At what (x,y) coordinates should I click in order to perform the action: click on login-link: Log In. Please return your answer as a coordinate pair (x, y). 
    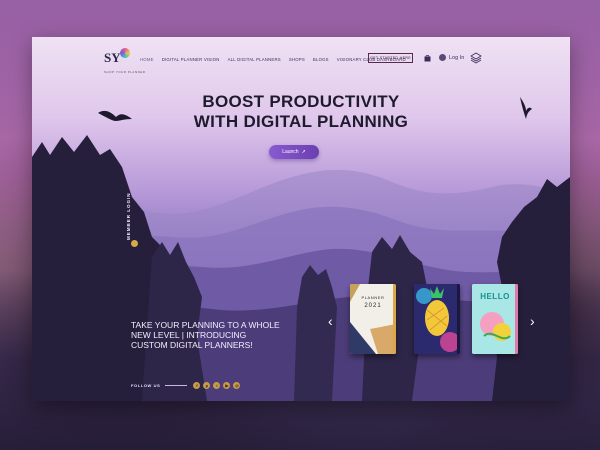
    Looking at the image, I should click on (451, 57).